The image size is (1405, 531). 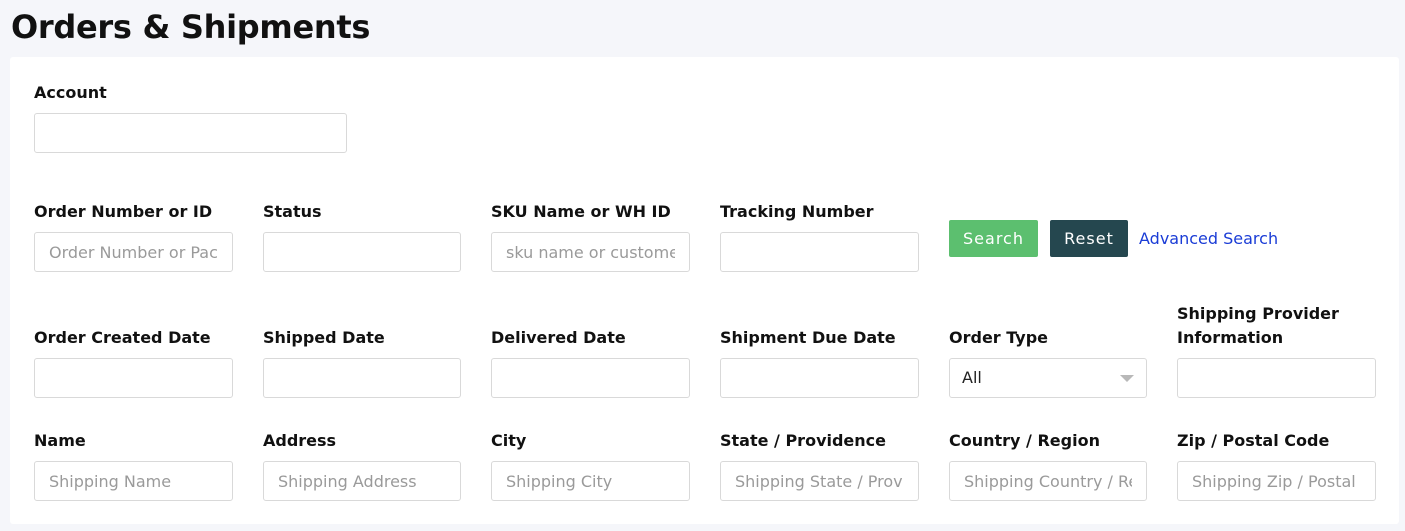 What do you see at coordinates (1089, 238) in the screenshot?
I see `reset-button: Reset` at bounding box center [1089, 238].